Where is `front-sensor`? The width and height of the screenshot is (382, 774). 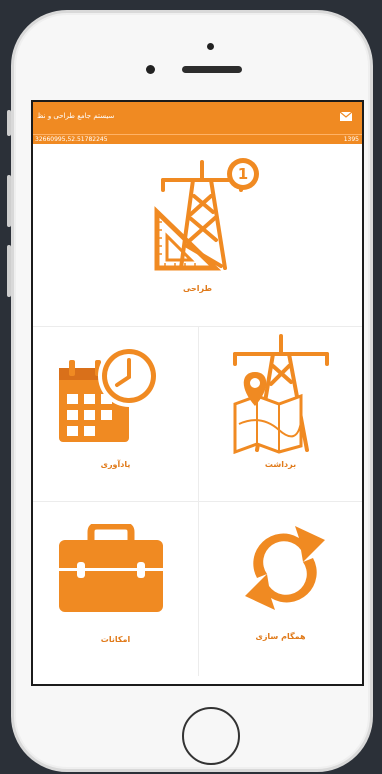
front-sensor is located at coordinates (210, 46).